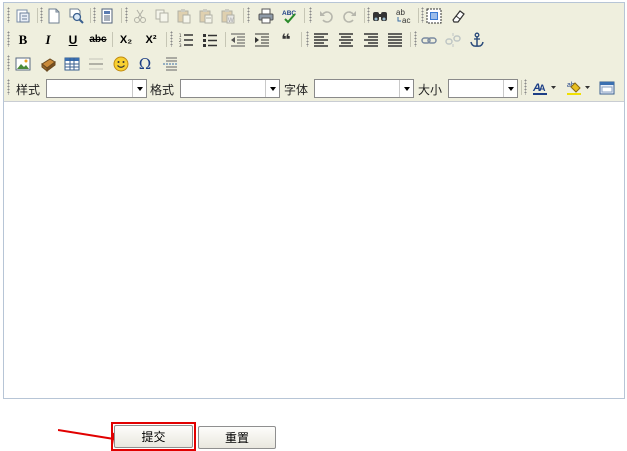 The height and width of the screenshot is (451, 627). I want to click on select-all-icon, so click(434, 15).